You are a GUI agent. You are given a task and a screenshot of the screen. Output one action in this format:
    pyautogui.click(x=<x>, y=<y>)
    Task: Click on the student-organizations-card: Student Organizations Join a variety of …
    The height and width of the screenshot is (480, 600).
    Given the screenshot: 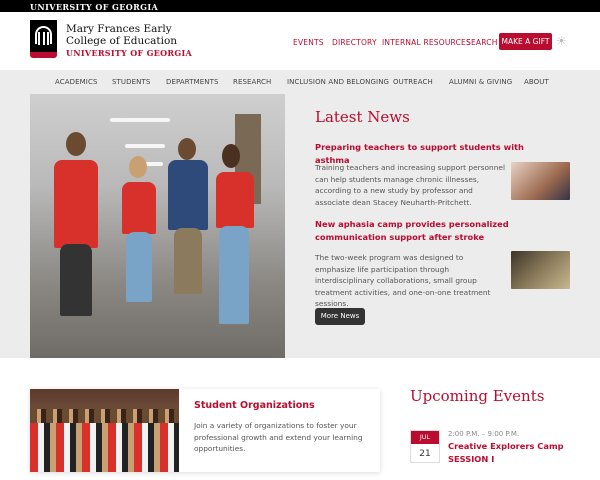 What is the action you would take?
    pyautogui.click(x=205, y=430)
    